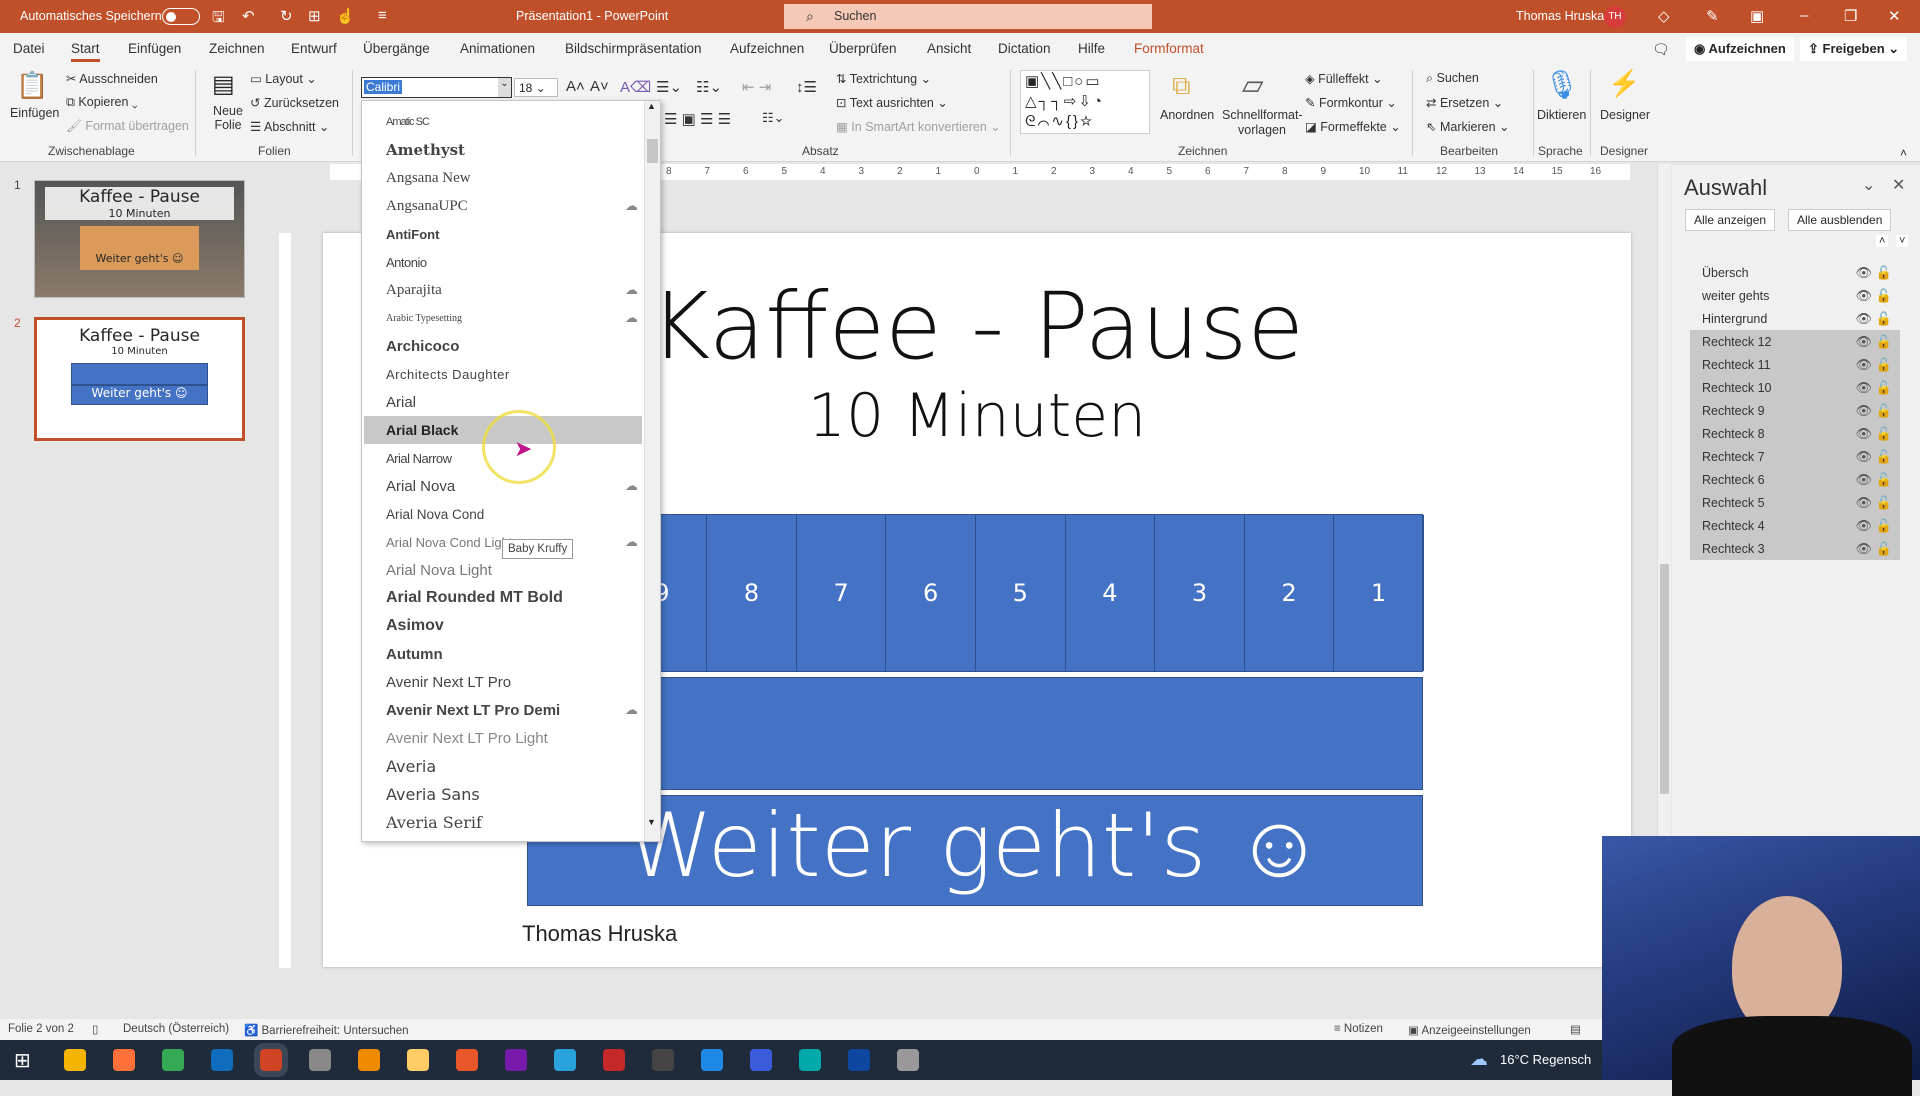 This screenshot has height=1096, width=1920. What do you see at coordinates (237, 48) in the screenshot?
I see `tab-zeichnen: Zeichnen` at bounding box center [237, 48].